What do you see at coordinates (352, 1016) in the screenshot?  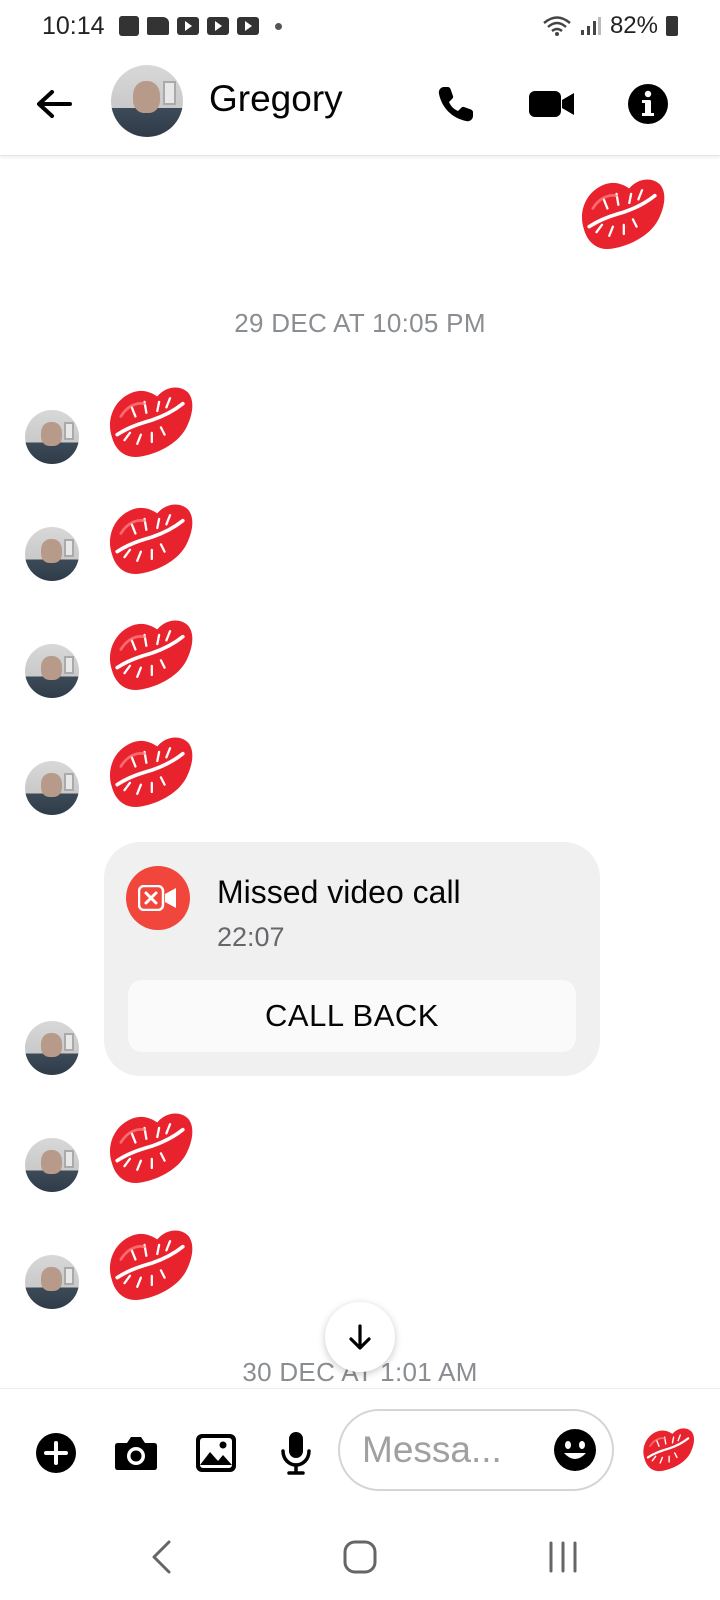 I see `call-back-button: CALL BACK` at bounding box center [352, 1016].